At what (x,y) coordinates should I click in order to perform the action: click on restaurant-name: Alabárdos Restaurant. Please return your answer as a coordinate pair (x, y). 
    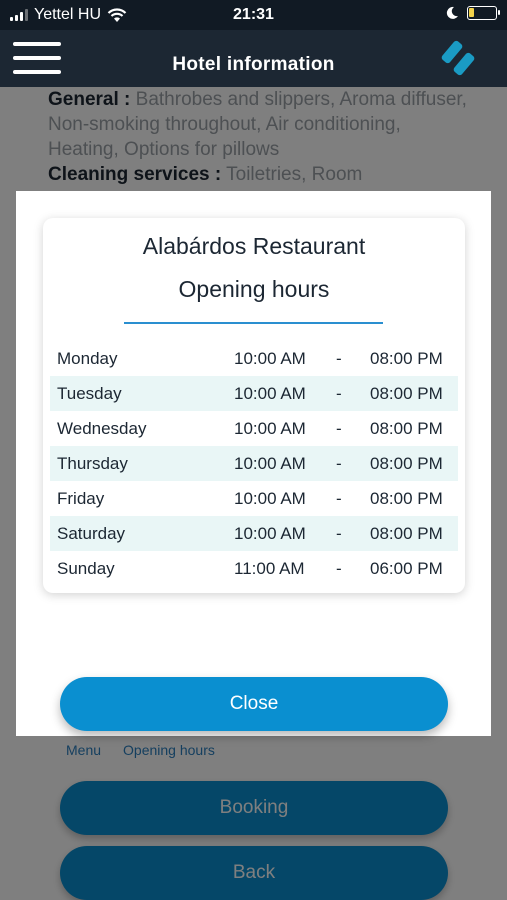
    Looking at the image, I should click on (254, 246).